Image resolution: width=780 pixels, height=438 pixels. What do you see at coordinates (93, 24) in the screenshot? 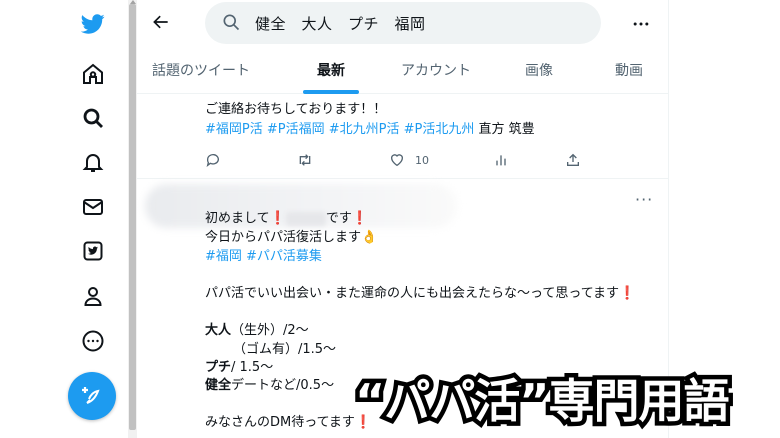
I see `twitter-bird-logo-icon` at bounding box center [93, 24].